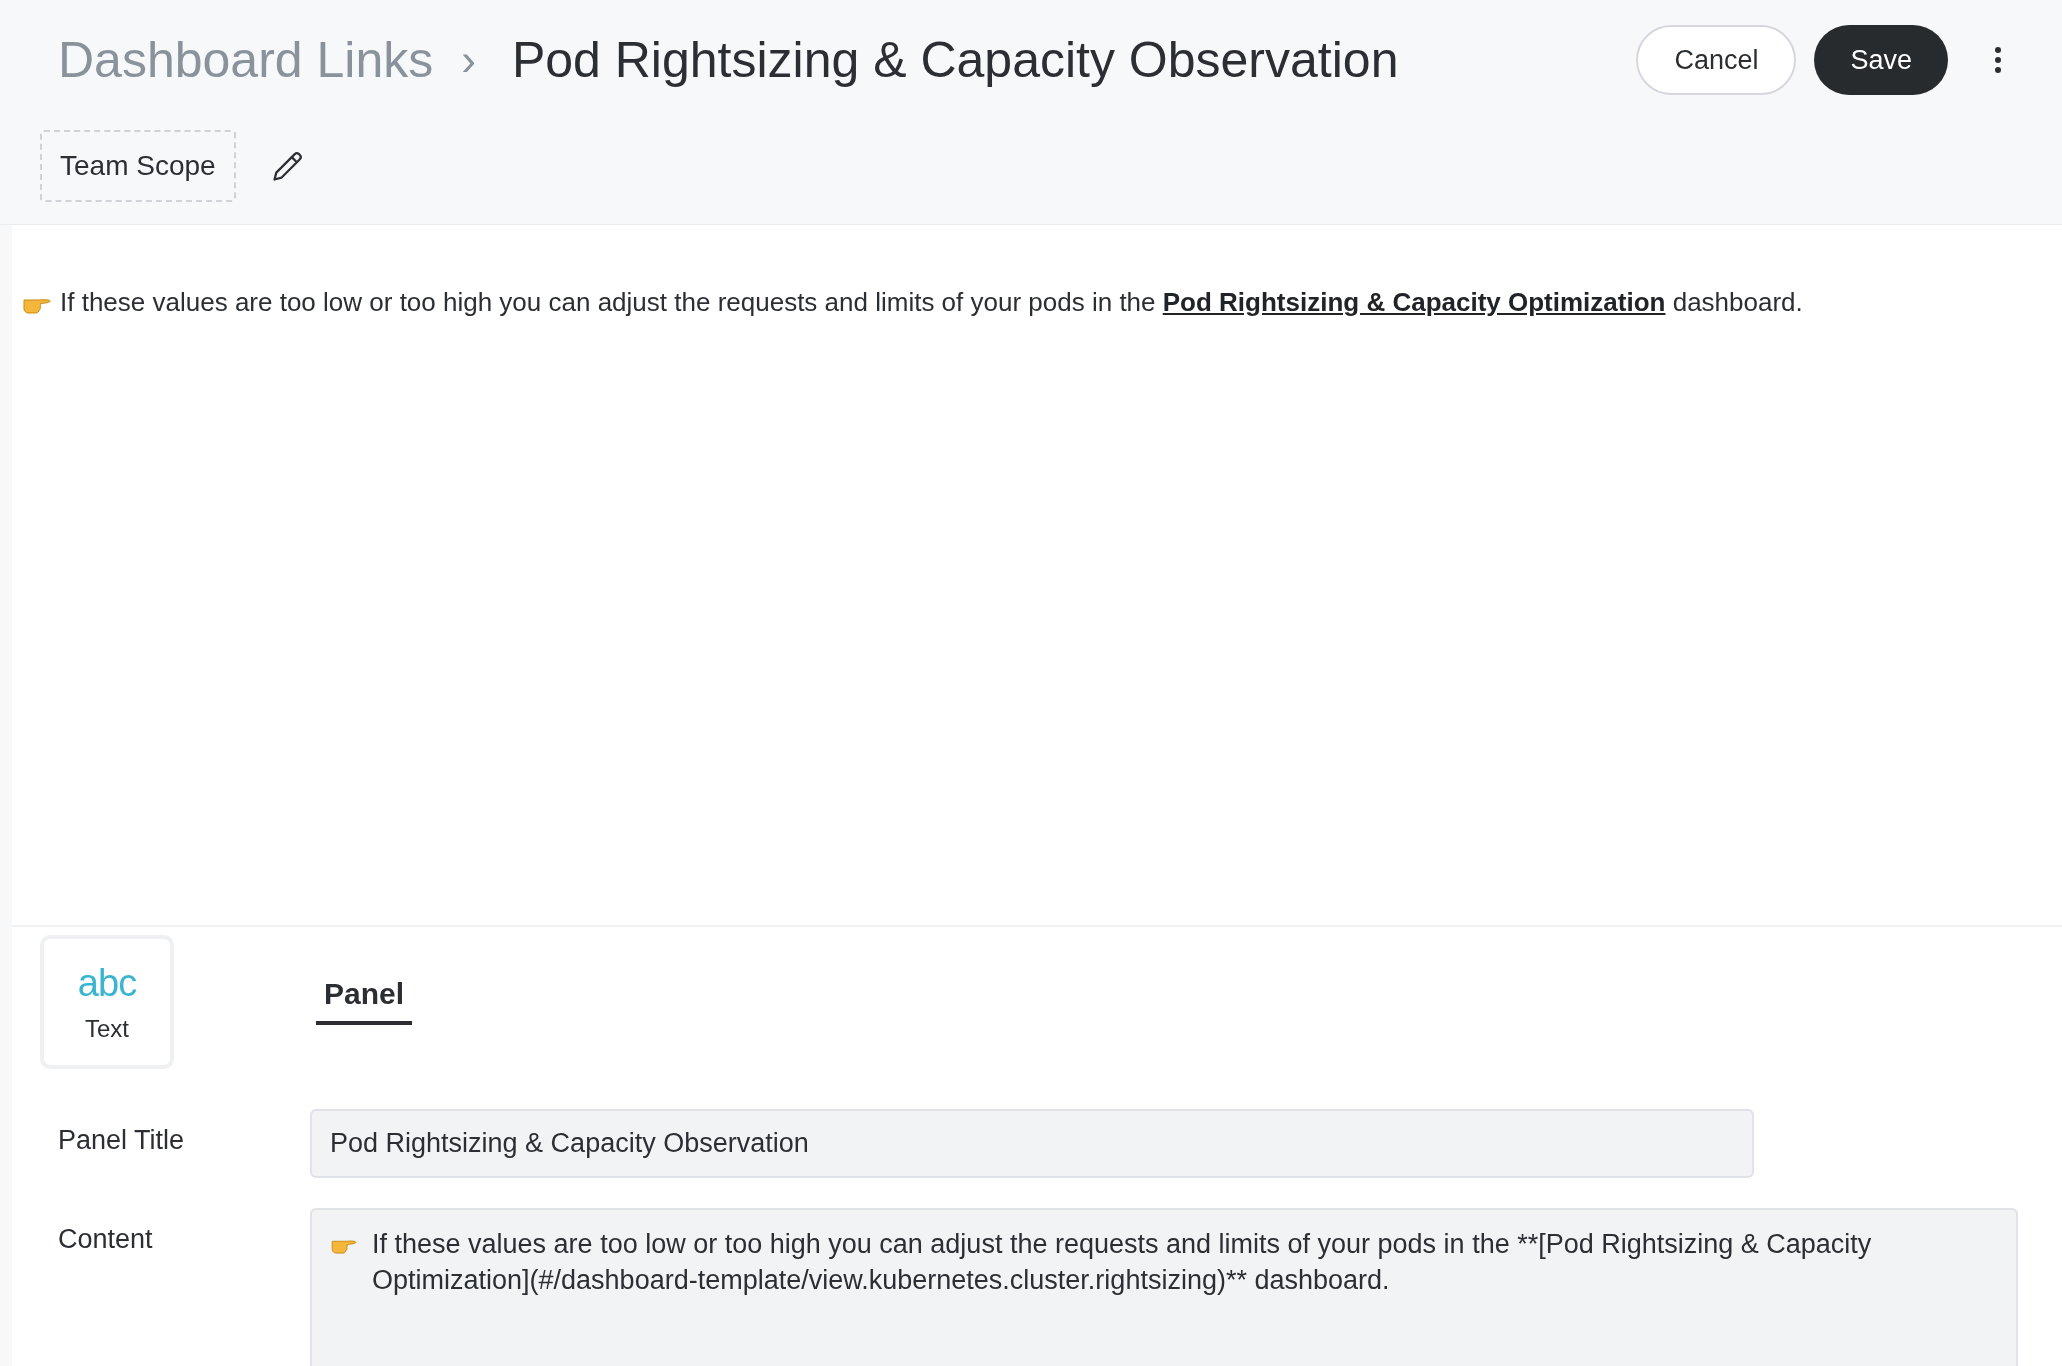 This screenshot has width=2062, height=1366. I want to click on cancel-button: Cancel, so click(1716, 60).